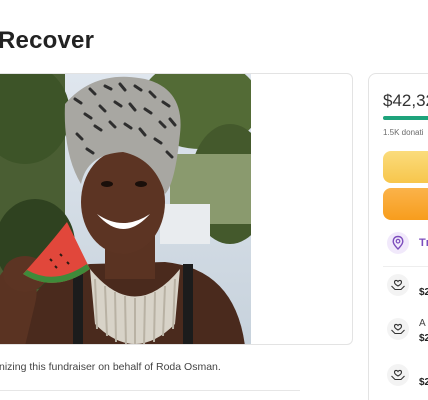 The width and height of the screenshot is (428, 400). I want to click on donate-panel: $42,32 1.5K donati Tı $2 A $2, so click(398, 236).